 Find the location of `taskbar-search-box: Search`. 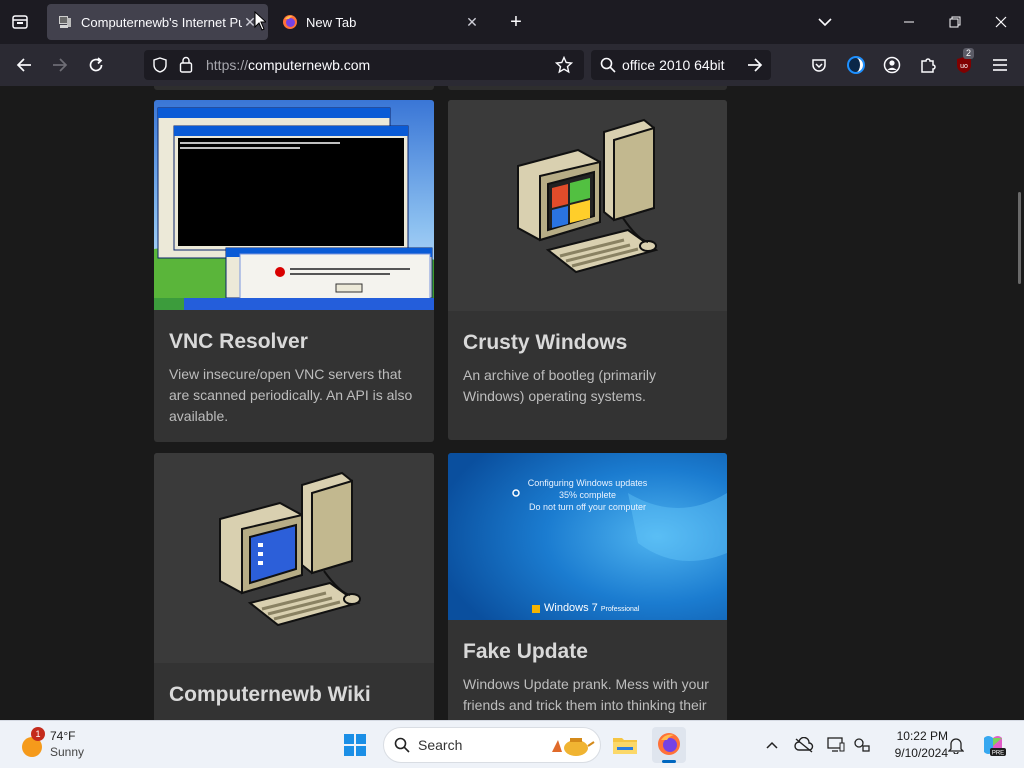

taskbar-search-box: Search is located at coordinates (492, 745).